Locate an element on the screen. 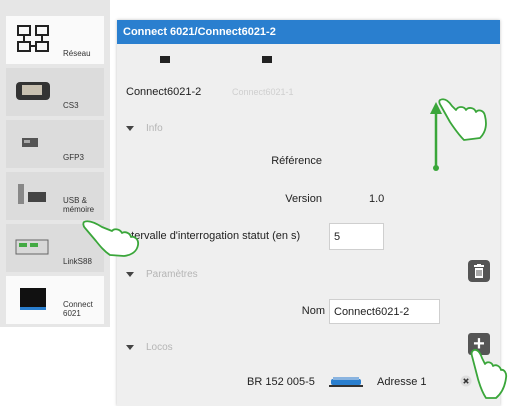 The width and height of the screenshot is (508, 406). reference-label: Référence is located at coordinates (296, 161).